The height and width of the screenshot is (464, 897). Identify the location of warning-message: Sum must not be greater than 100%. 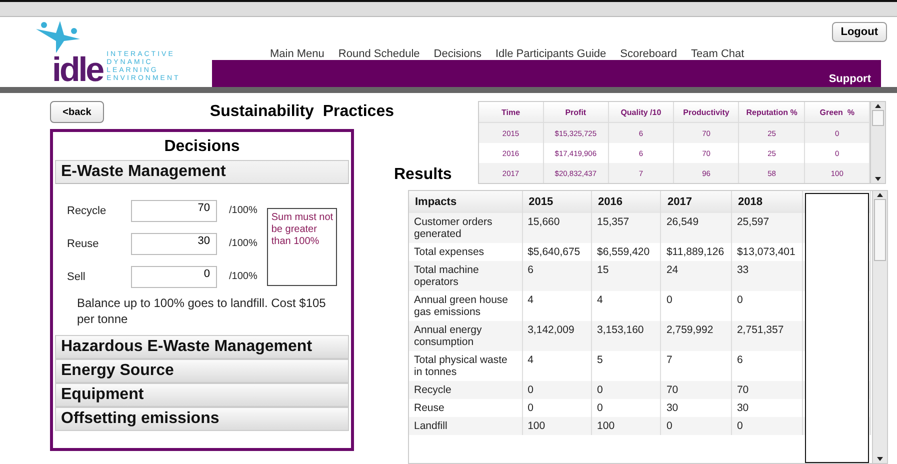
(302, 247).